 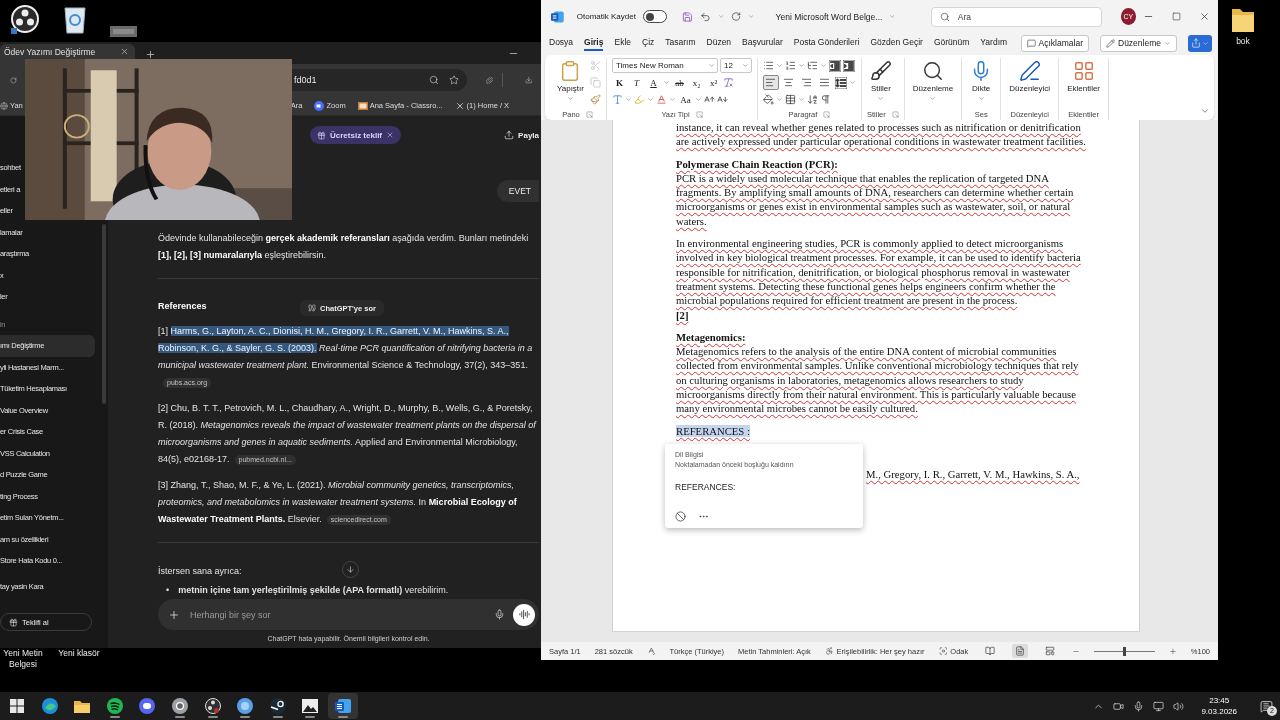 What do you see at coordinates (648, 43) in the screenshot?
I see `menu-tab: Çiz` at bounding box center [648, 43].